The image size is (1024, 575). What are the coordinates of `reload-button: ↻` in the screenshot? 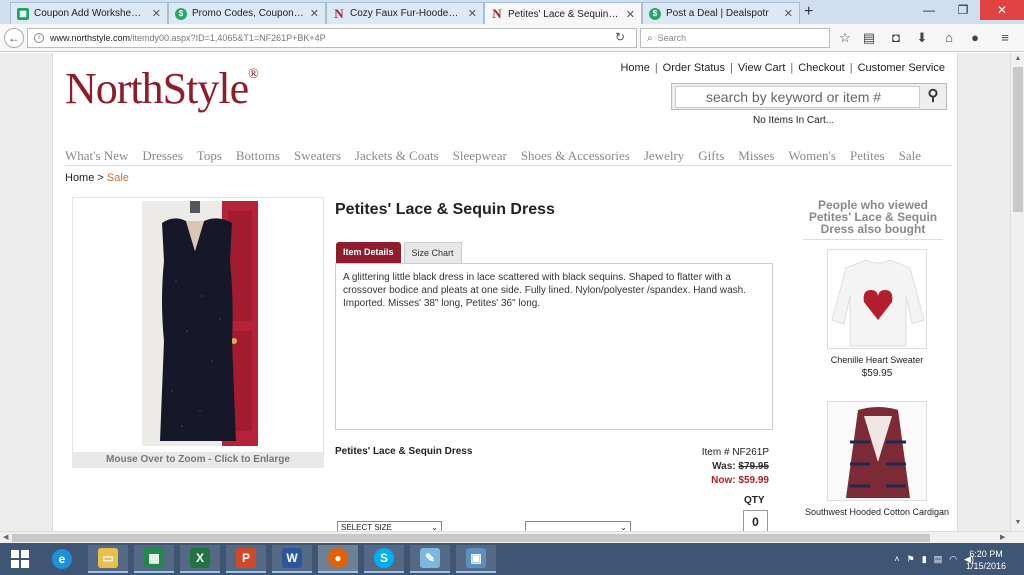 It's located at (620, 37).